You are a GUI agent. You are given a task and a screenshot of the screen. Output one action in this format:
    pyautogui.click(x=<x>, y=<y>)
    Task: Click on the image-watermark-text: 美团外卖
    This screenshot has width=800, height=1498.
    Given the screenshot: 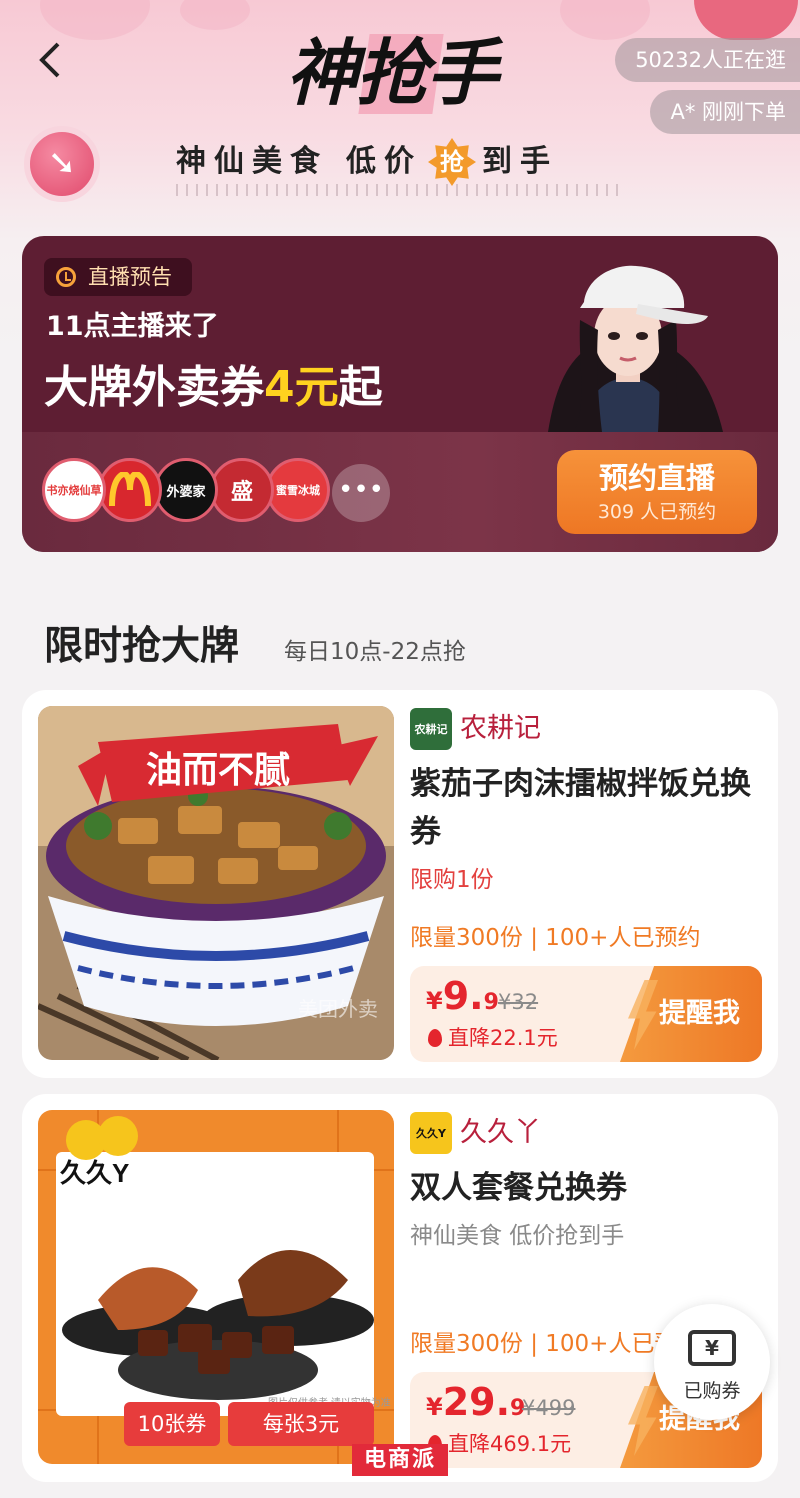 What is the action you would take?
    pyautogui.click(x=338, y=1009)
    